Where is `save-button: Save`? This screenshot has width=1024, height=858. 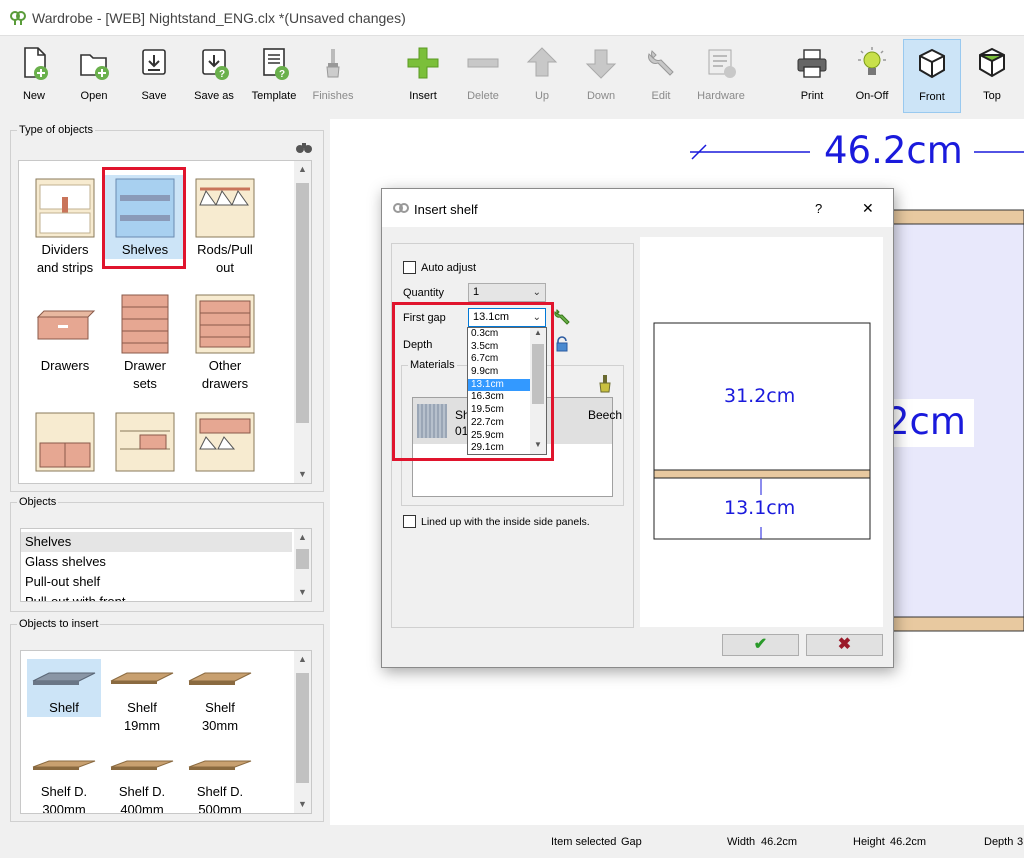 save-button: Save is located at coordinates (154, 76).